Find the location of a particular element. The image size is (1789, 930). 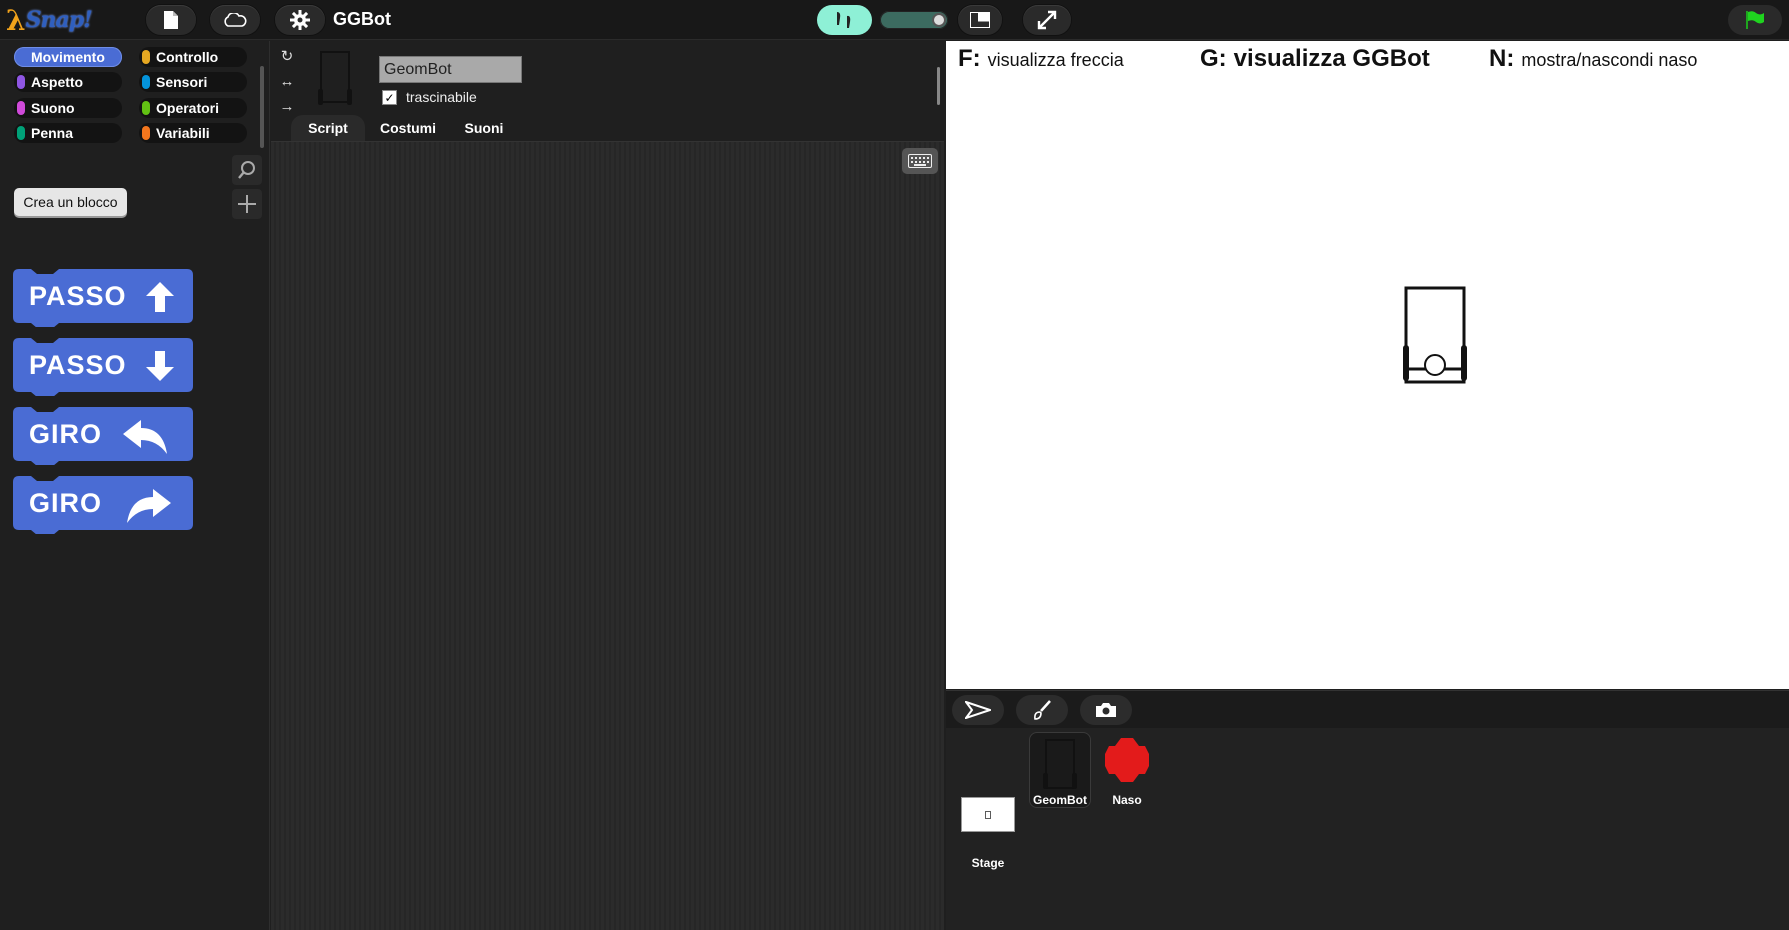

tab-costumi: Costumi is located at coordinates (408, 128).